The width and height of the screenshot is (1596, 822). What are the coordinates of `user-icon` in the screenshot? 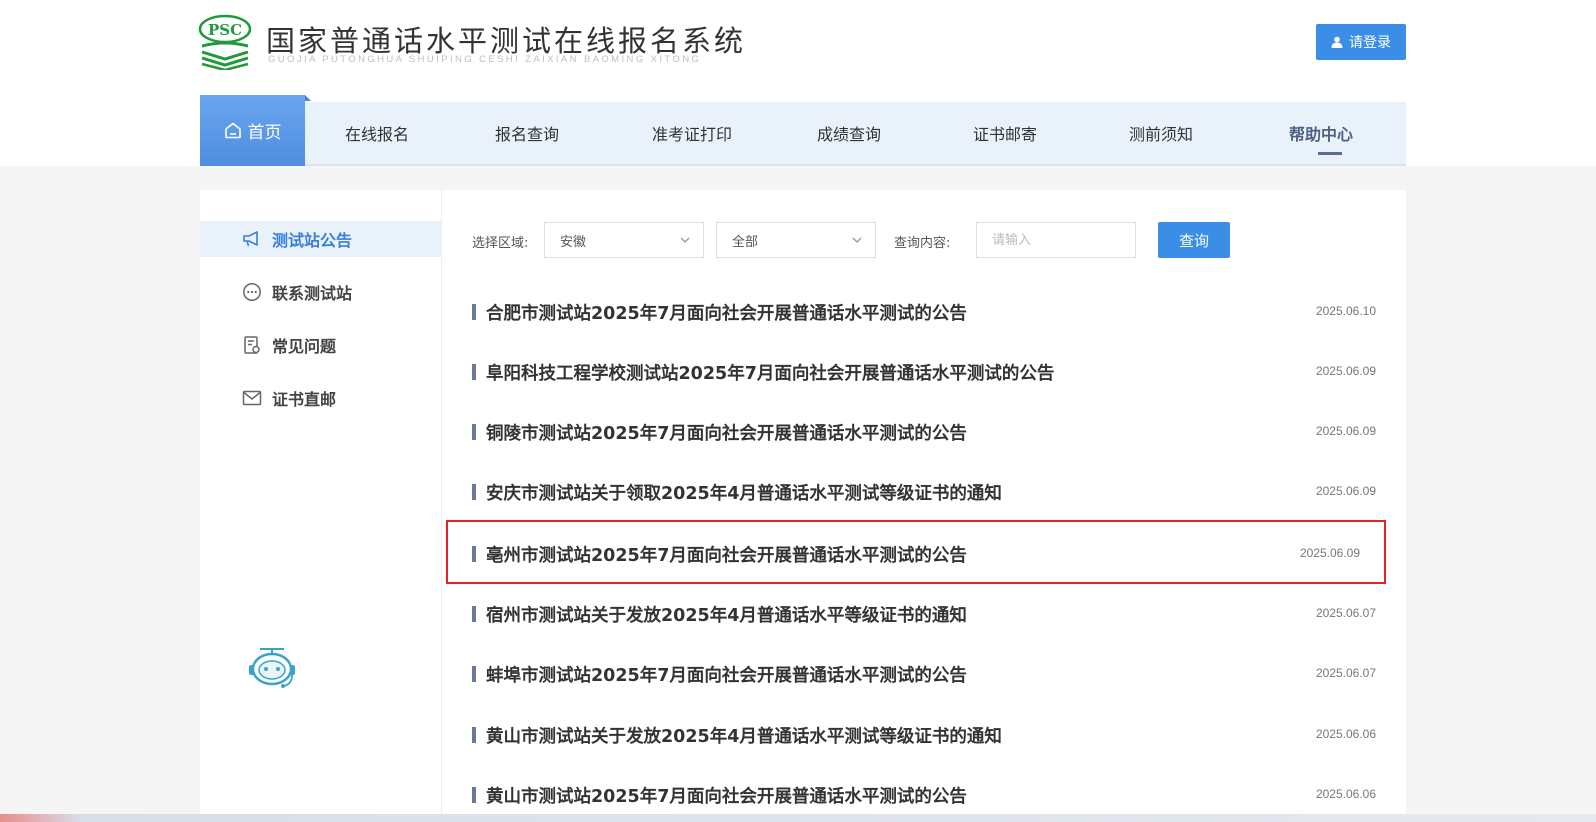 It's located at (1337, 42).